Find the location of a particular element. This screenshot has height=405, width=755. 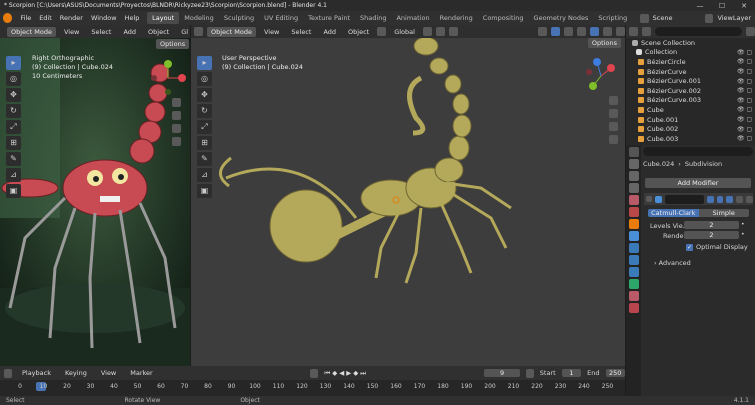

camera-icon is located at coordinates (176, 128).